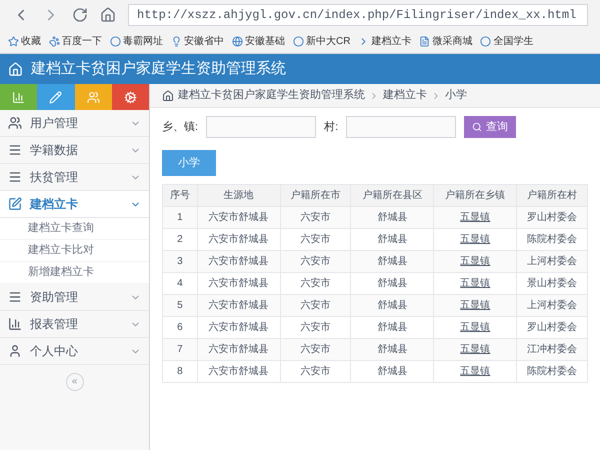  Describe the element at coordinates (475, 371) in the screenshot. I see `table-cell: 五显镇` at that location.